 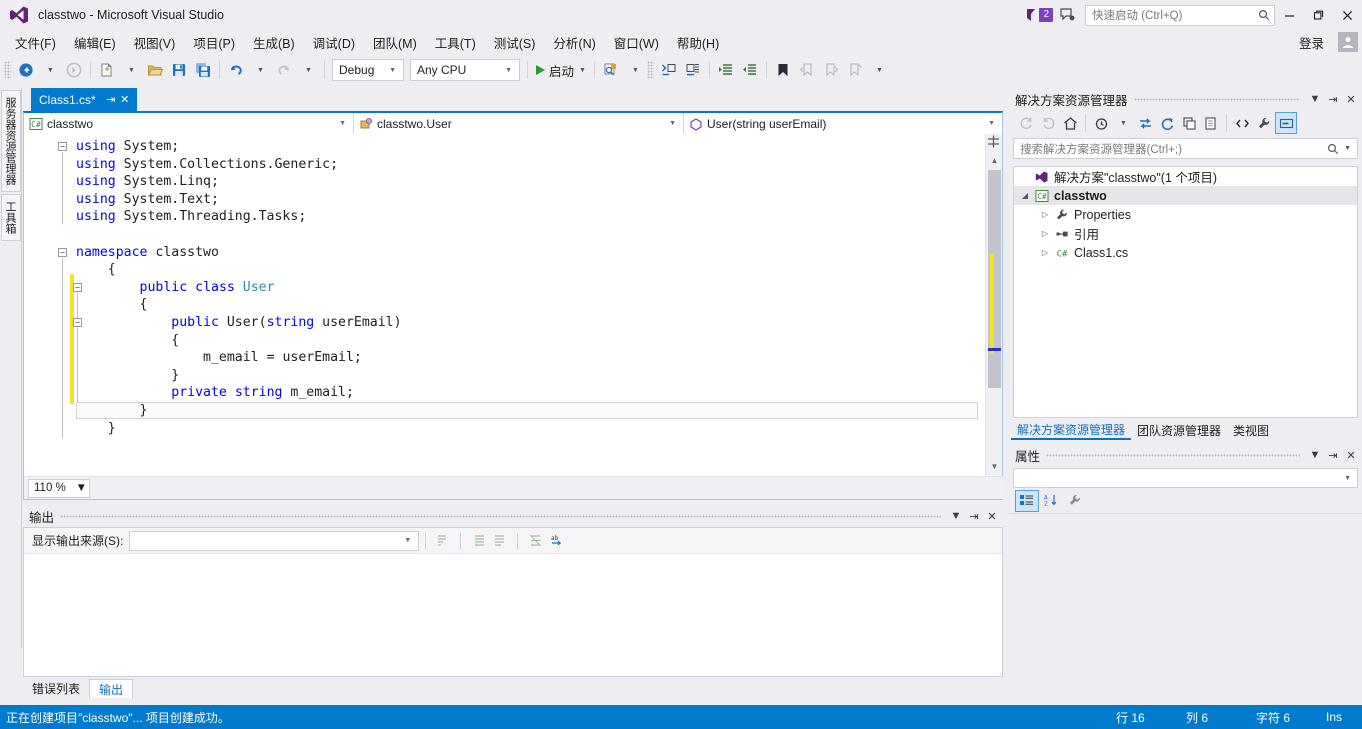 I want to click on solution-platform-combo: Any CPU ▼, so click(x=465, y=70).